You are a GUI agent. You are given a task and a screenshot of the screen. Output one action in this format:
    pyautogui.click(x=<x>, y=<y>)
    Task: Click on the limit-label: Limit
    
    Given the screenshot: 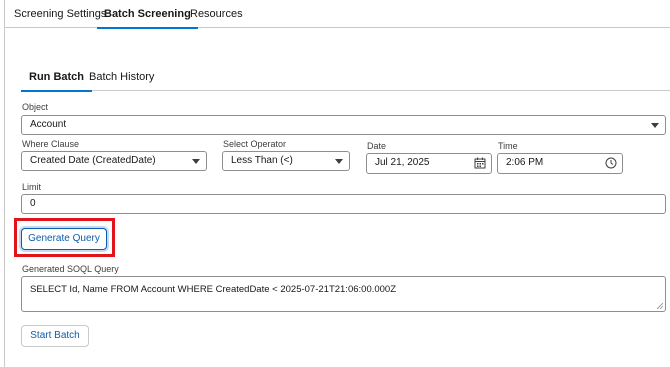 What is the action you would take?
    pyautogui.click(x=32, y=187)
    